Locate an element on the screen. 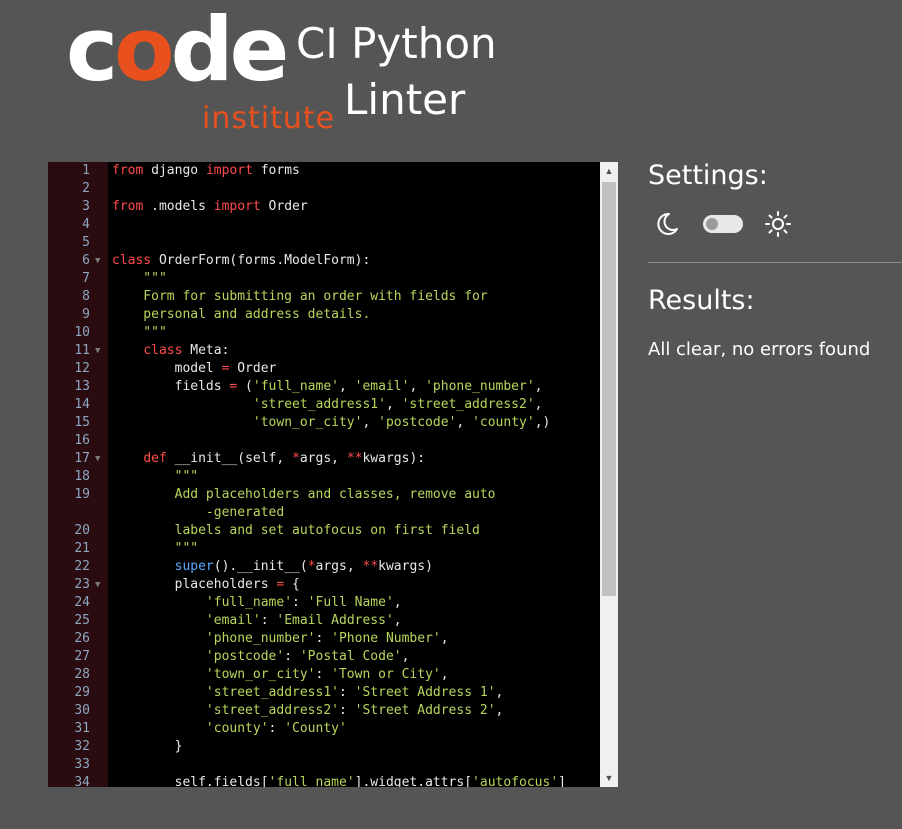 The image size is (902, 829). code-line: 17 ▼ def __init__(self, *args, **kwargs): is located at coordinates (324, 459).